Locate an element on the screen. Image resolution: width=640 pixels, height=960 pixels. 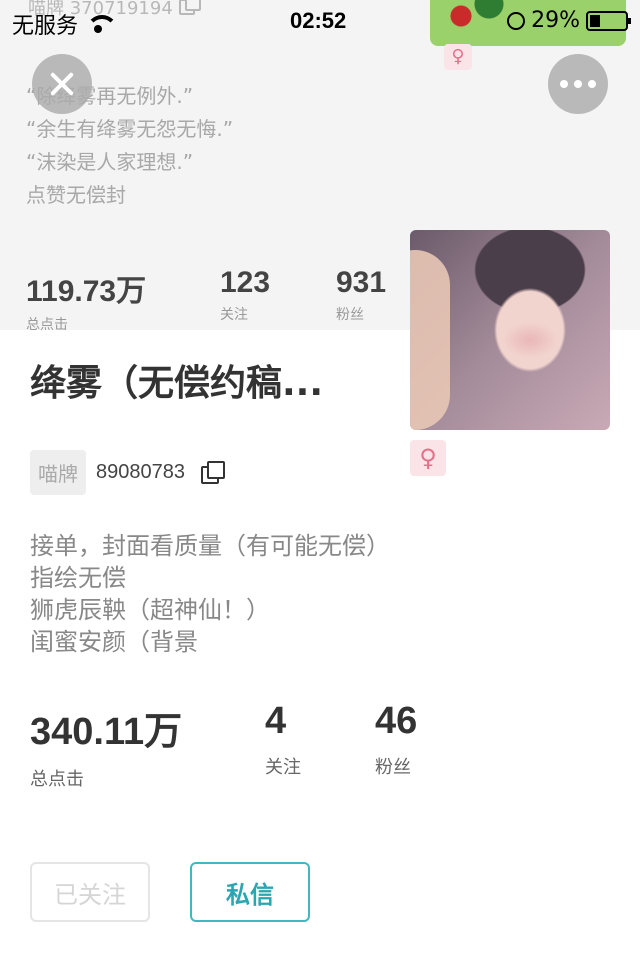
bio-line: 闺蜜安颜（背景 is located at coordinates (114, 642).